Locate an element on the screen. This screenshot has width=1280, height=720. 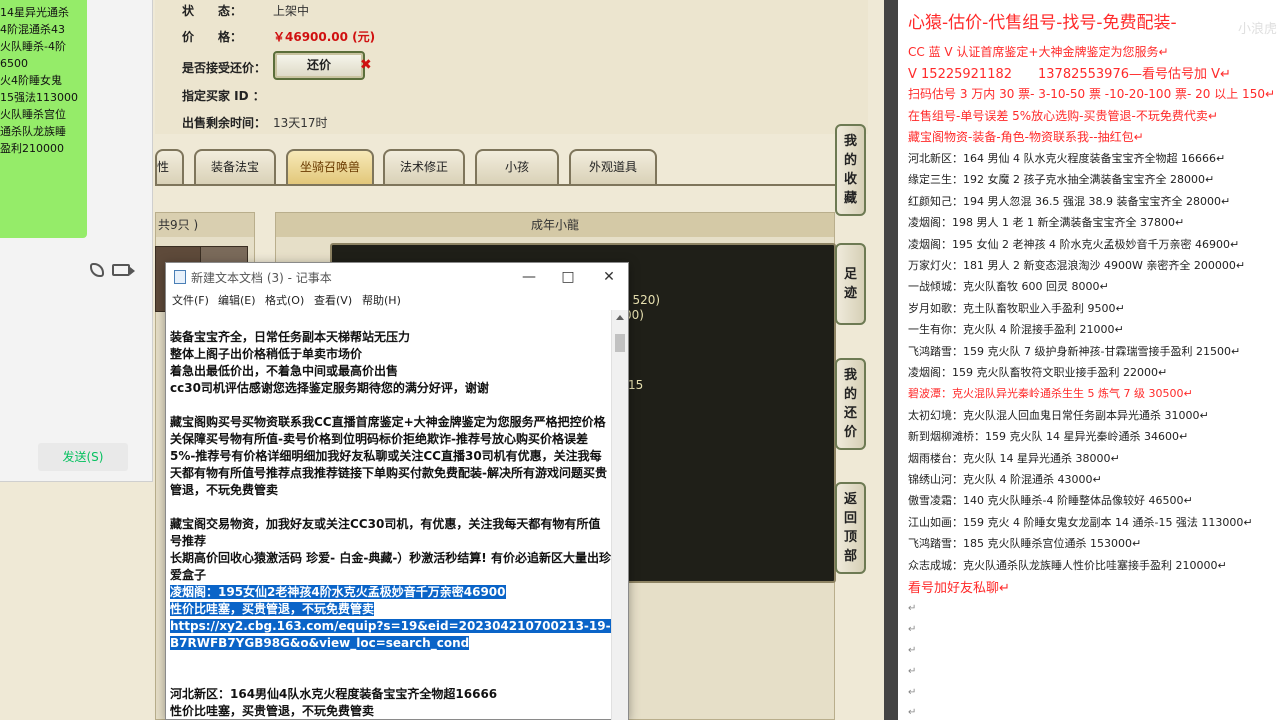
tab-equipment: 装备法宝 is located at coordinates (235, 166).